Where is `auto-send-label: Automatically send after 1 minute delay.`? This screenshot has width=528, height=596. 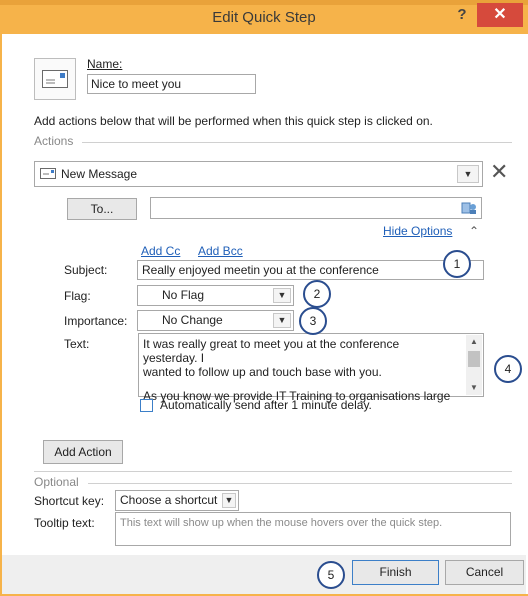 auto-send-label: Automatically send after 1 minute delay. is located at coordinates (266, 405).